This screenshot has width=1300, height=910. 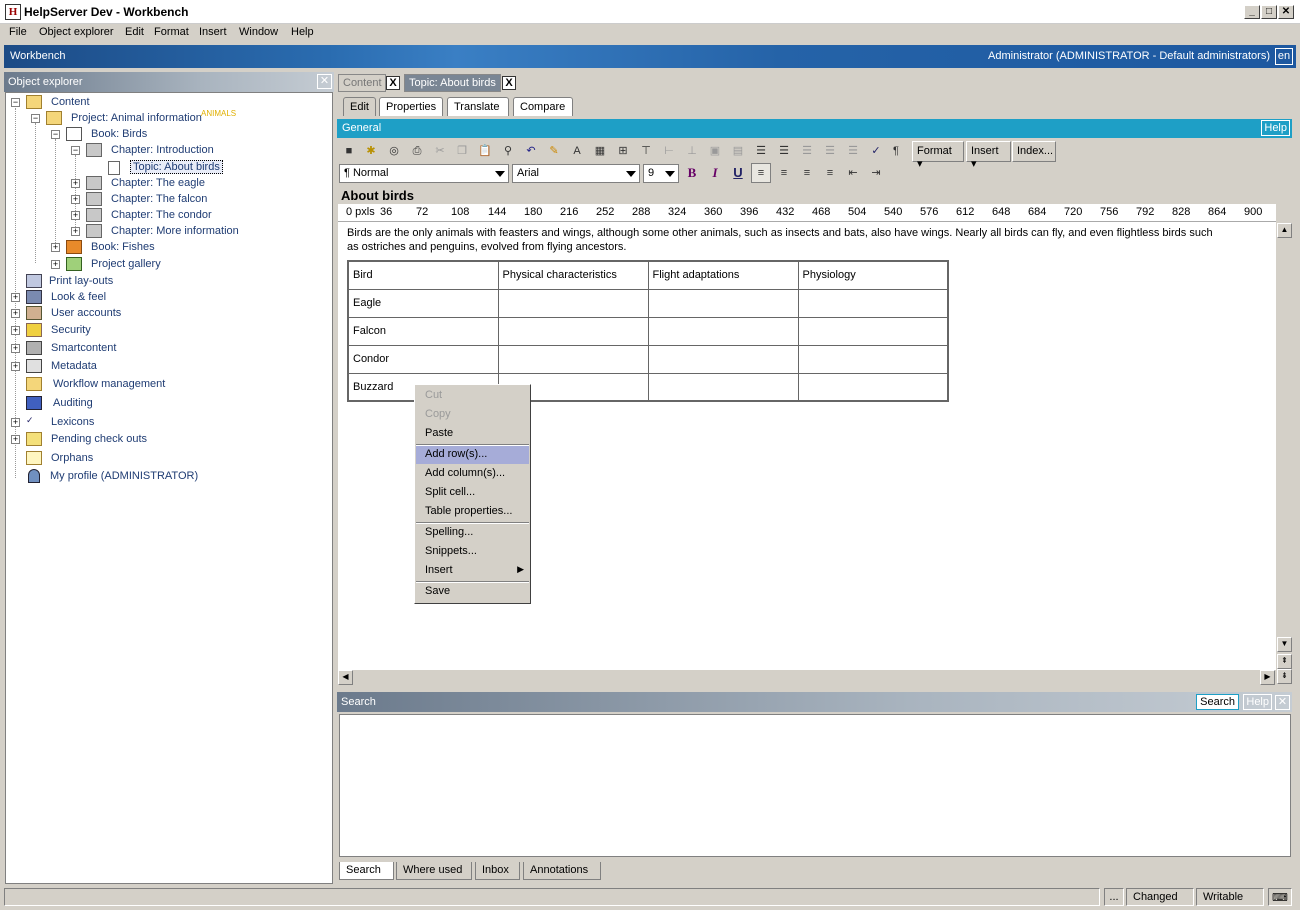 What do you see at coordinates (784, 173) in the screenshot?
I see `align-center-icon: ≡` at bounding box center [784, 173].